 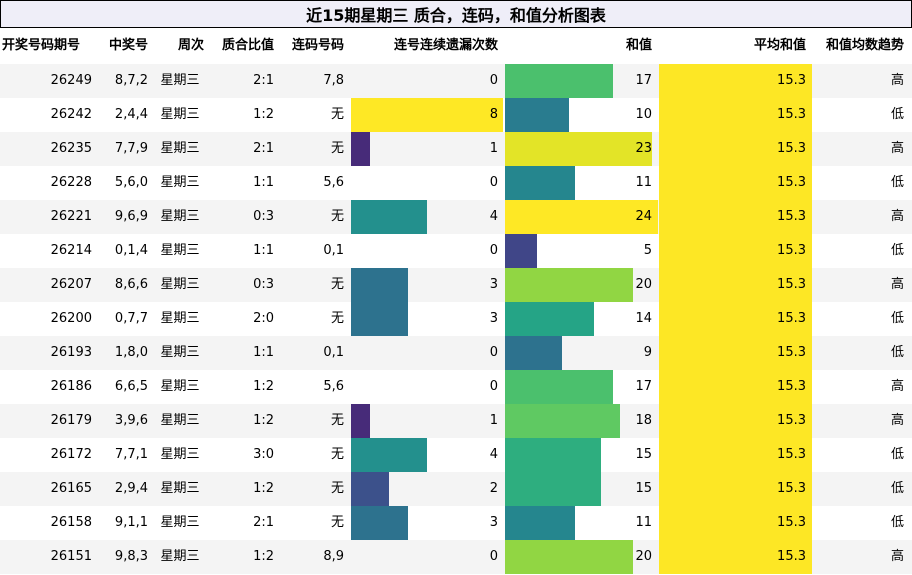 I want to click on miss-cell: 2, so click(x=493, y=488).